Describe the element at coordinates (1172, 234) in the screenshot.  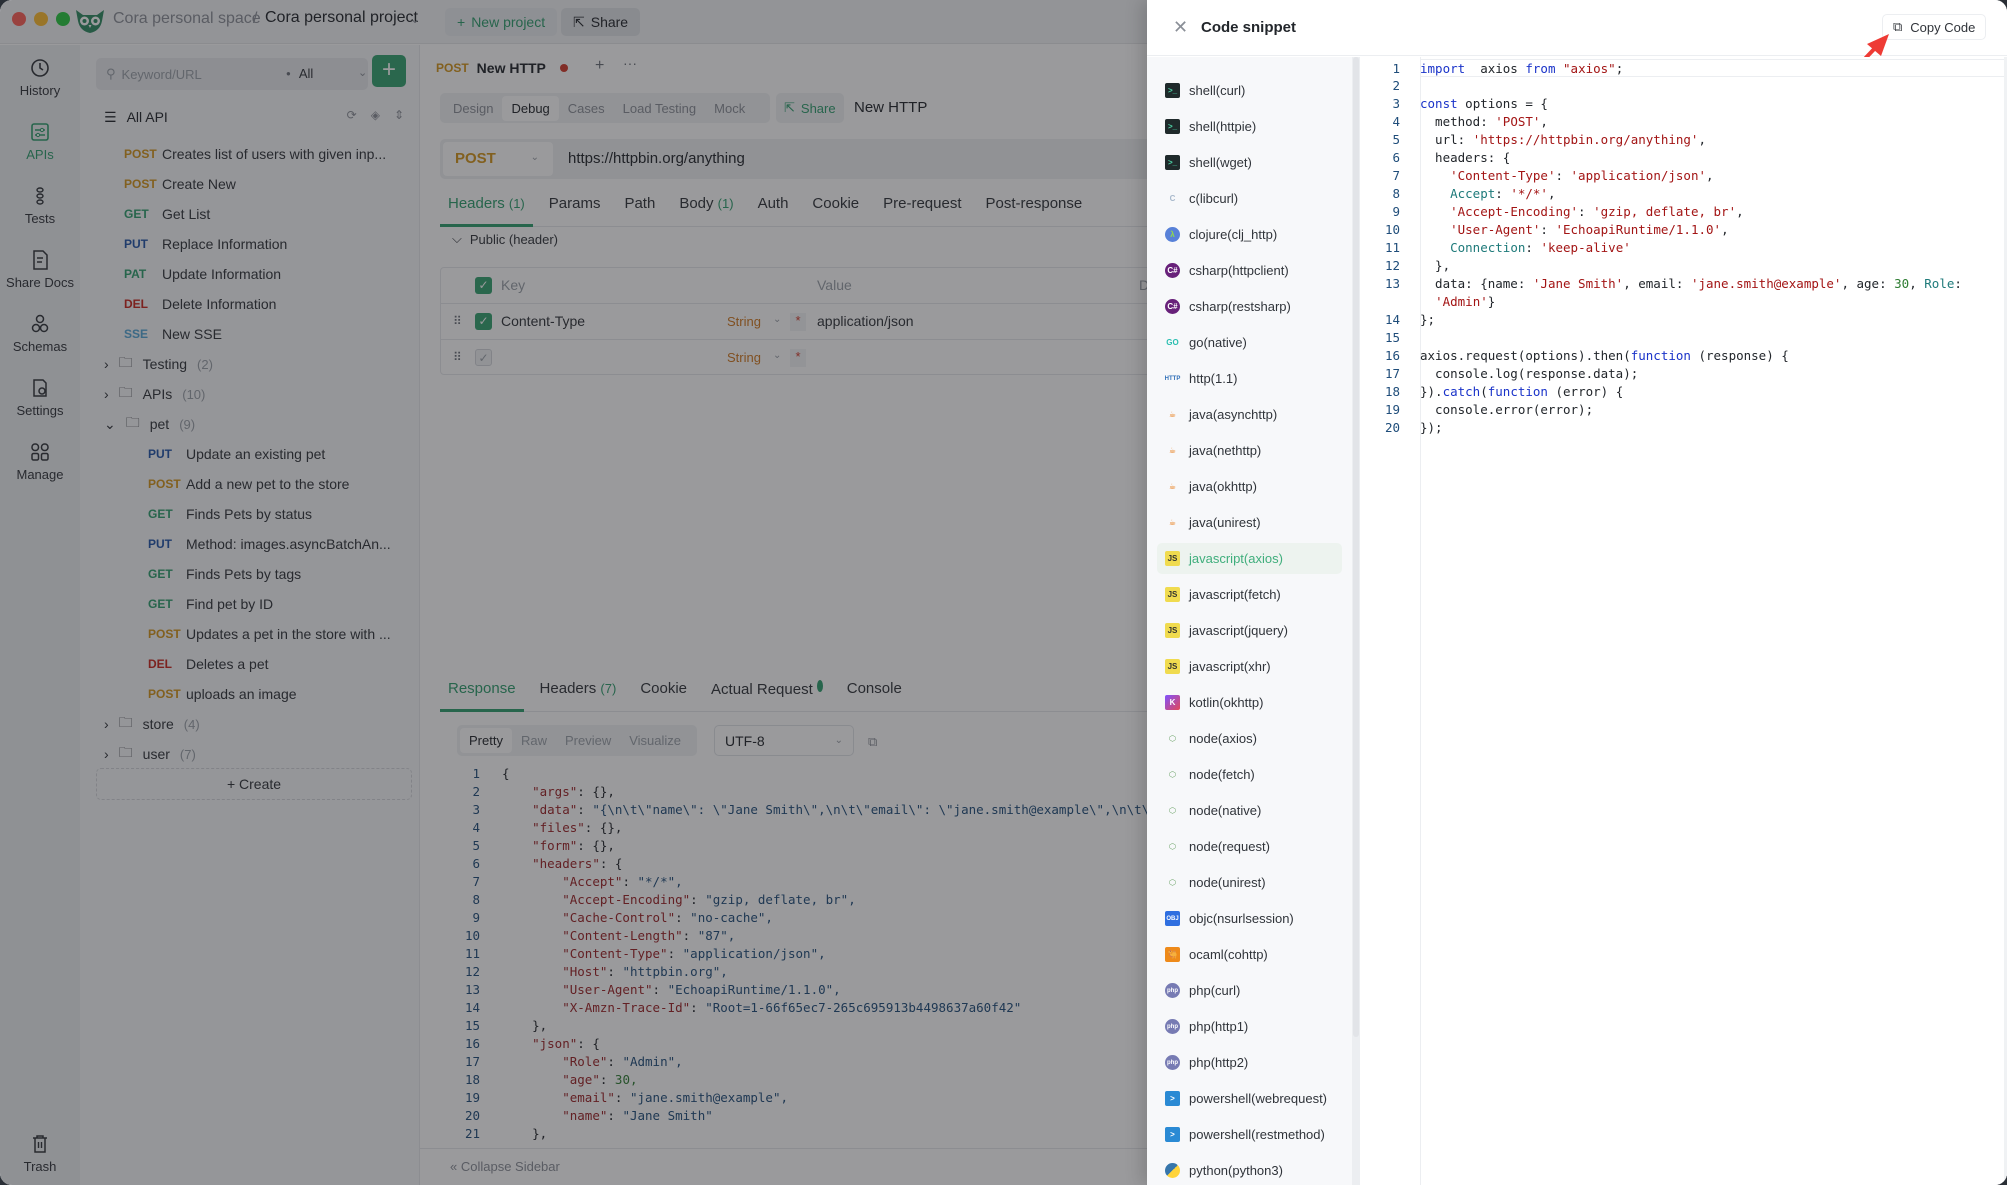
I see `clojure-icon: λ` at that location.